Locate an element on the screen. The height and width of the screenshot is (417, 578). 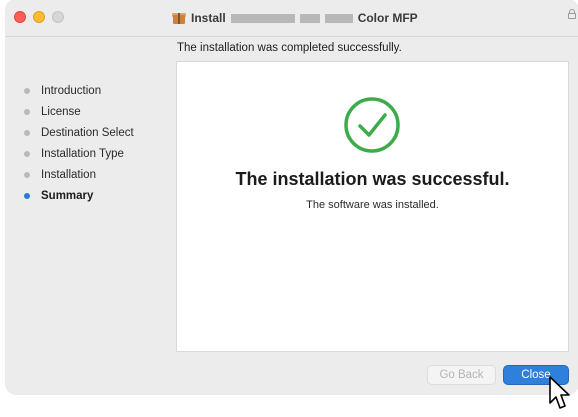
step-label: Installation Type is located at coordinates (82, 153).